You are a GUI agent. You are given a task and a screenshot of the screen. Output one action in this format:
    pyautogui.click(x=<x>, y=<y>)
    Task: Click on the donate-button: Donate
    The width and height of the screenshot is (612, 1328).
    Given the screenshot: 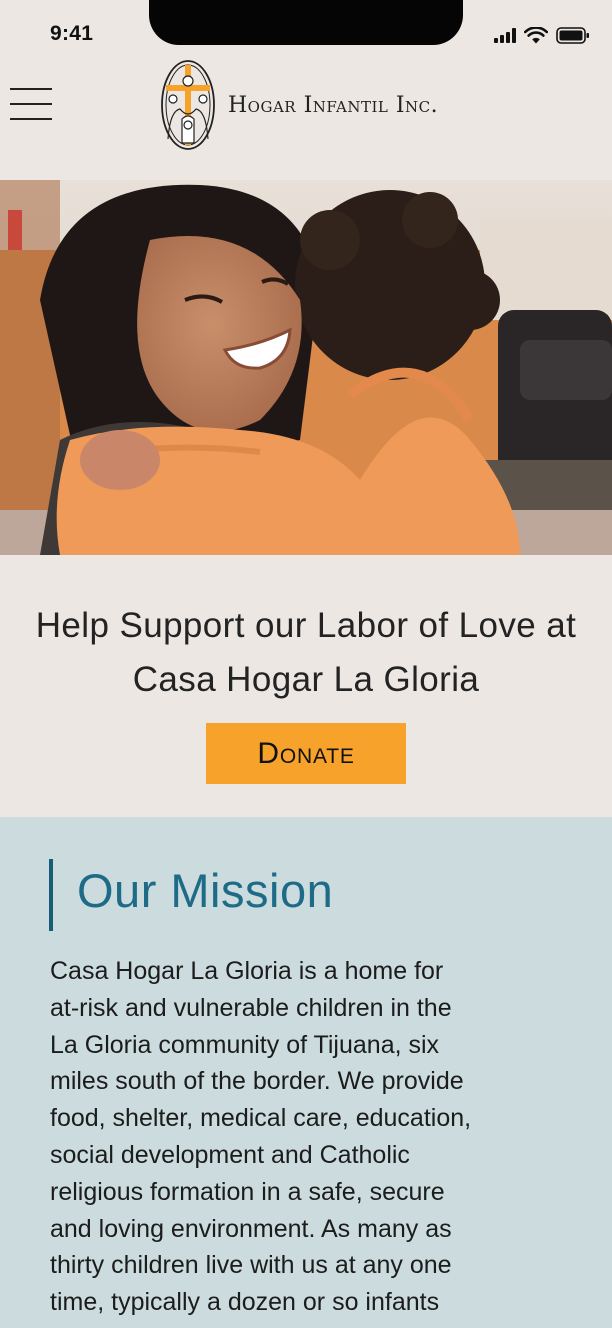 What is the action you would take?
    pyautogui.click(x=306, y=753)
    